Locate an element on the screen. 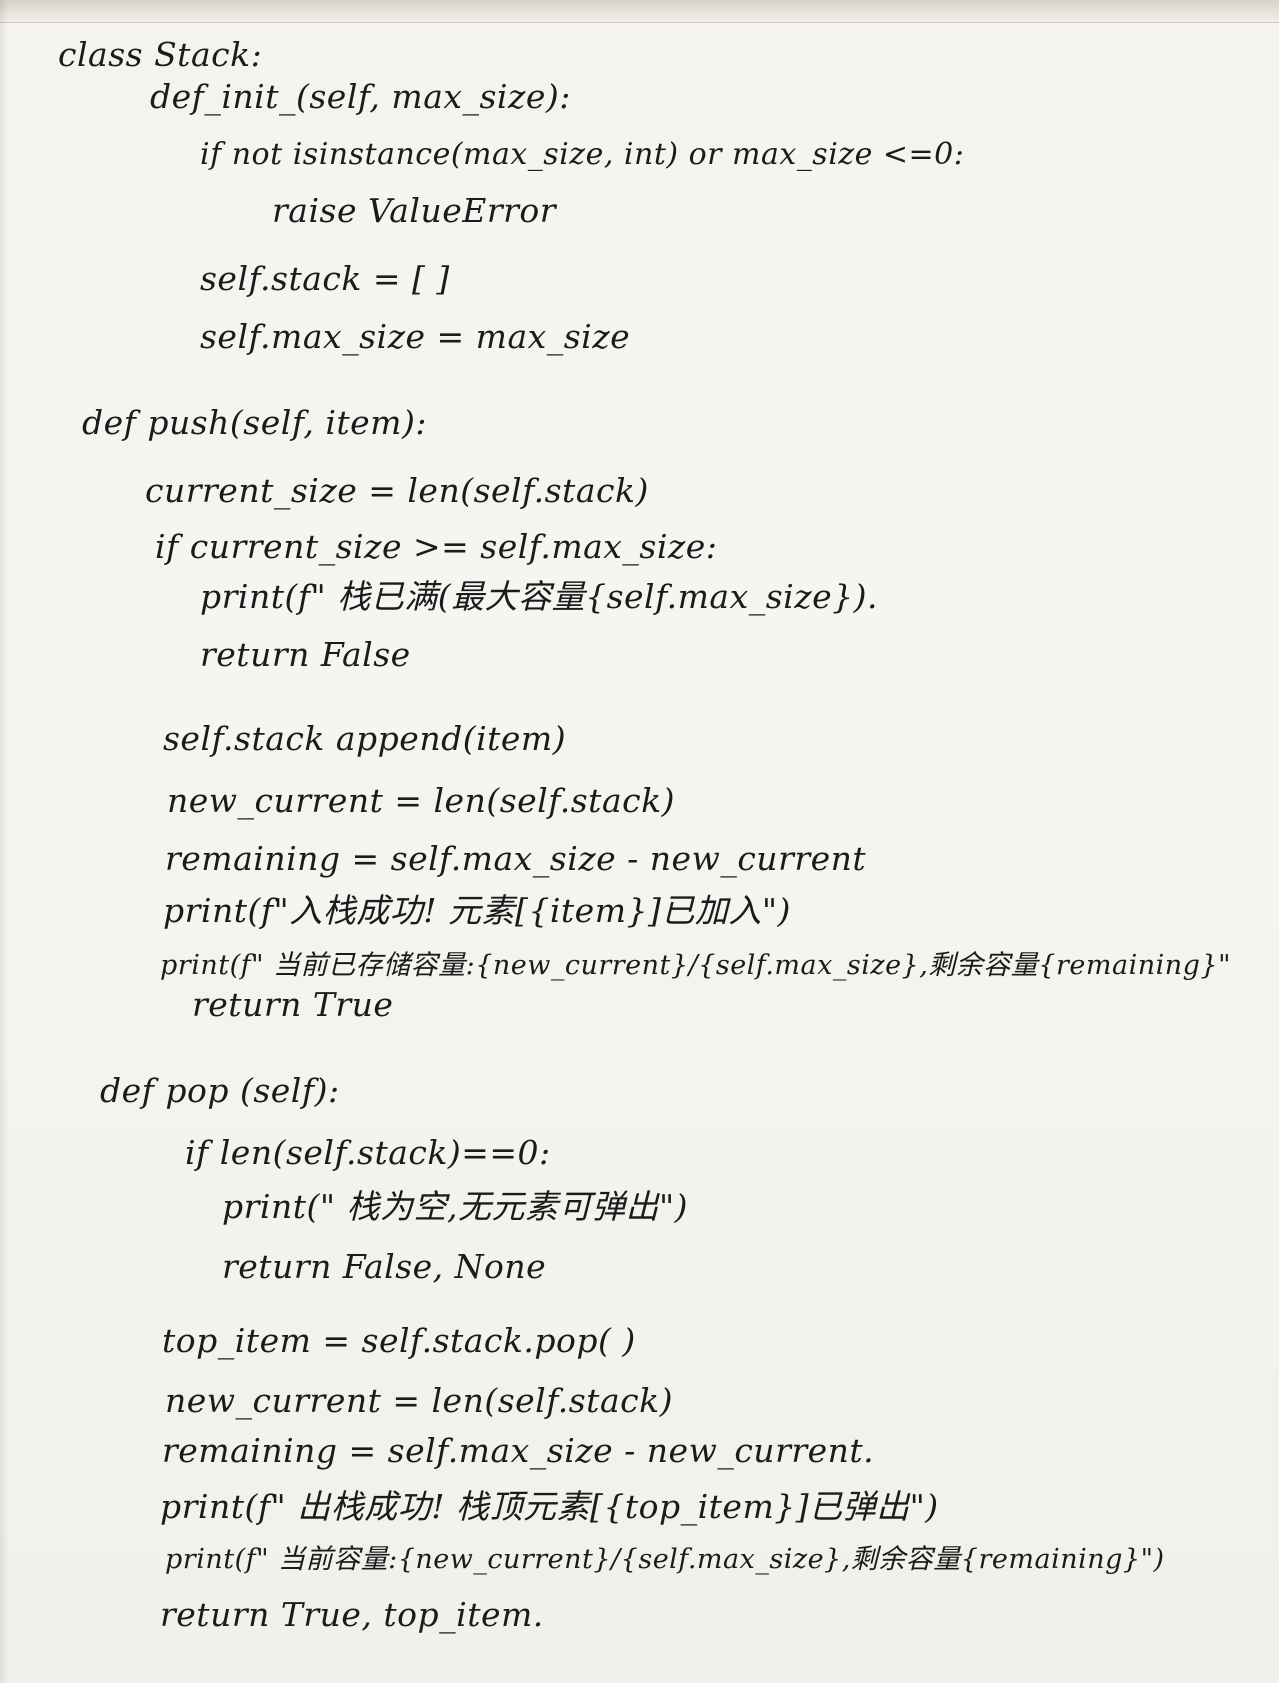 Image resolution: width=1279 pixels, height=1683 pixels. code-line: print(" 栈为空,无元素可弹出") is located at coordinates (455, 1206).